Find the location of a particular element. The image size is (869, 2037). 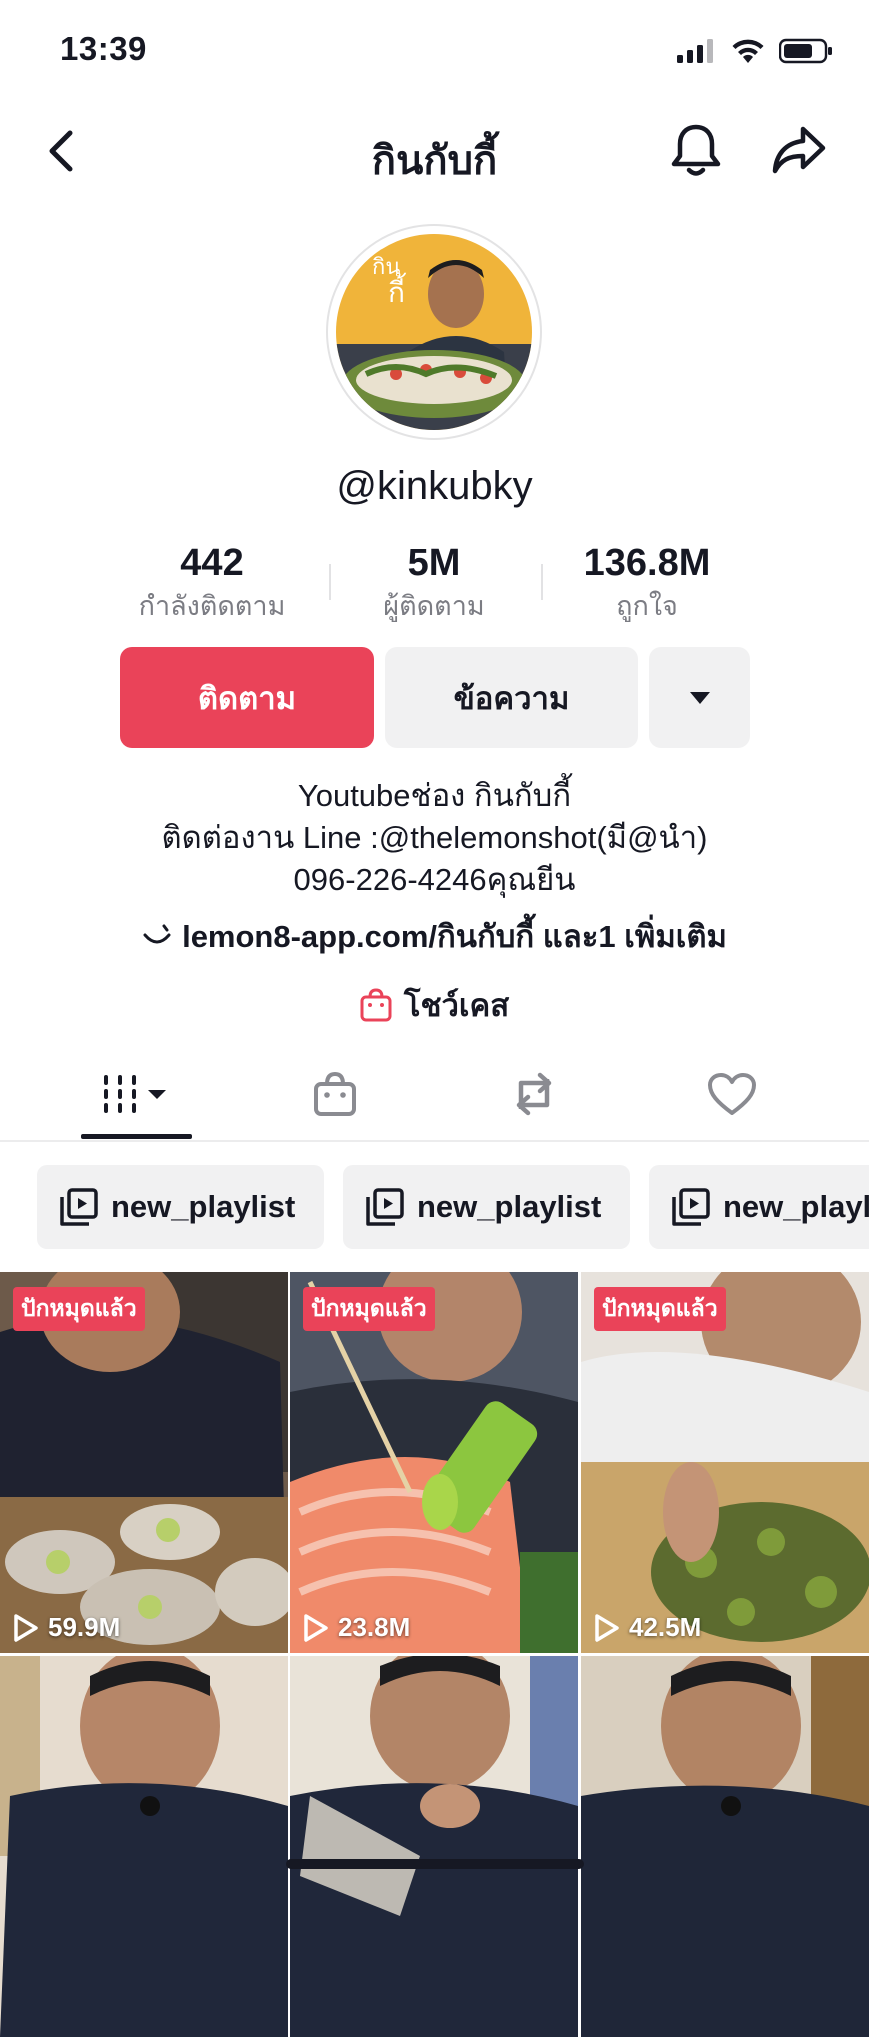

page-title: กินกับกี้ is located at coordinates (434, 161).